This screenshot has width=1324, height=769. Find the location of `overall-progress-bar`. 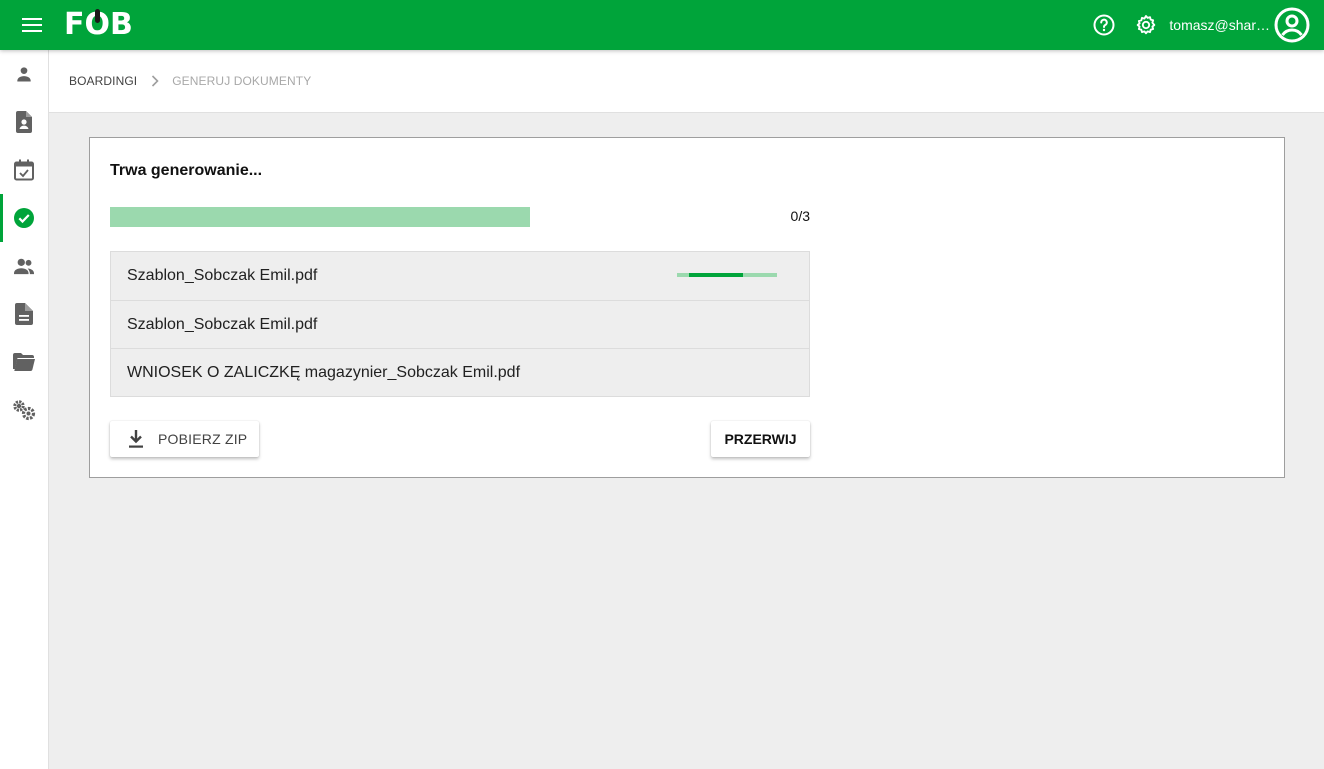

overall-progress-bar is located at coordinates (320, 217).